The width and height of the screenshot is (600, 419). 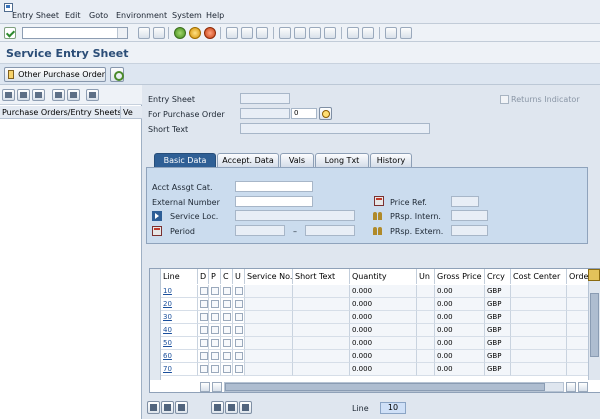 I want to click on previous-page-icon, so click(x=300, y=33).